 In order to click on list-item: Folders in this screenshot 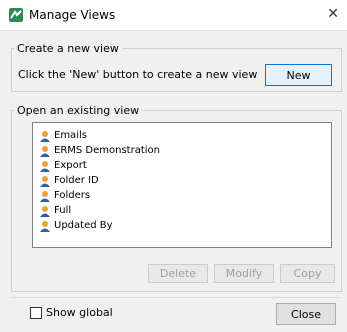, I will do `click(64, 195)`.